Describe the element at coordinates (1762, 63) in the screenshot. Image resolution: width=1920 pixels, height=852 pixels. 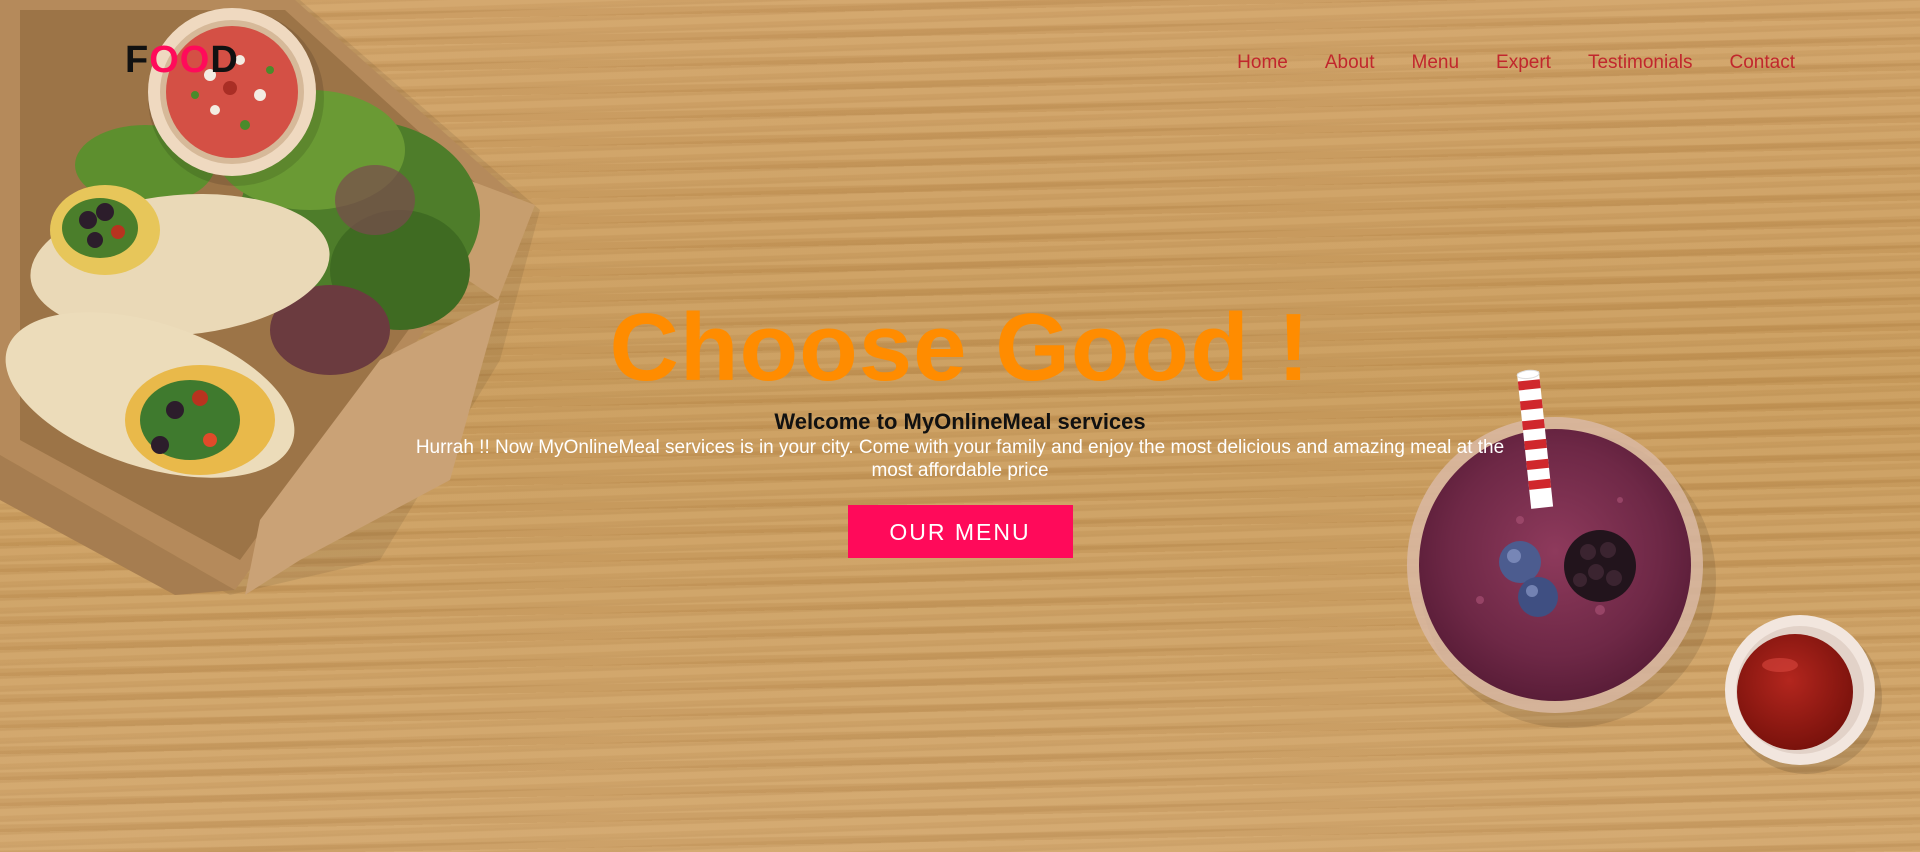
I see `nav-link-contact: Contact` at that location.